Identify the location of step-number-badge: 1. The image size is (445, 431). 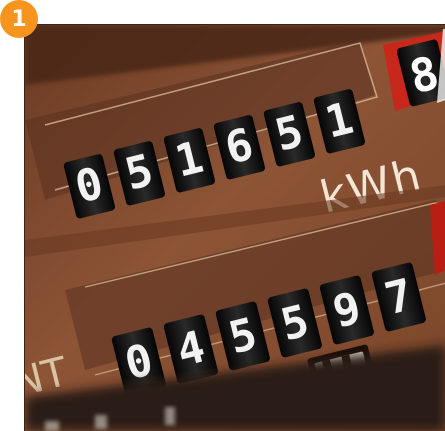
(19, 19).